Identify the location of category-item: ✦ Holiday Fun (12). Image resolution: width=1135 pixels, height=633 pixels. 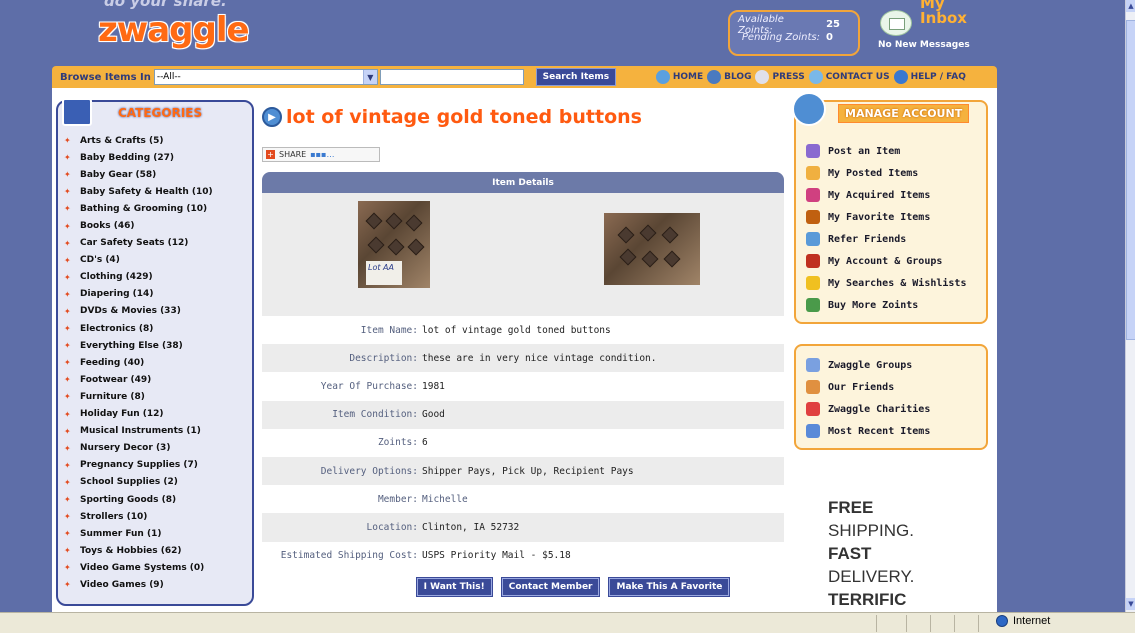
(157, 414).